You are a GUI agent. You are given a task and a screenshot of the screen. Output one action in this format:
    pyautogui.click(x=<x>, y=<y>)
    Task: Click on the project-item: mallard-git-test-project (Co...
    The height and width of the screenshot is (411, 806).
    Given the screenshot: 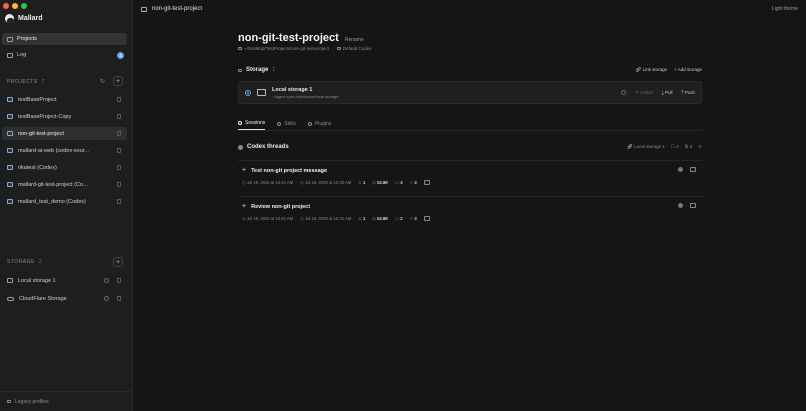 What is the action you would take?
    pyautogui.click(x=64, y=184)
    